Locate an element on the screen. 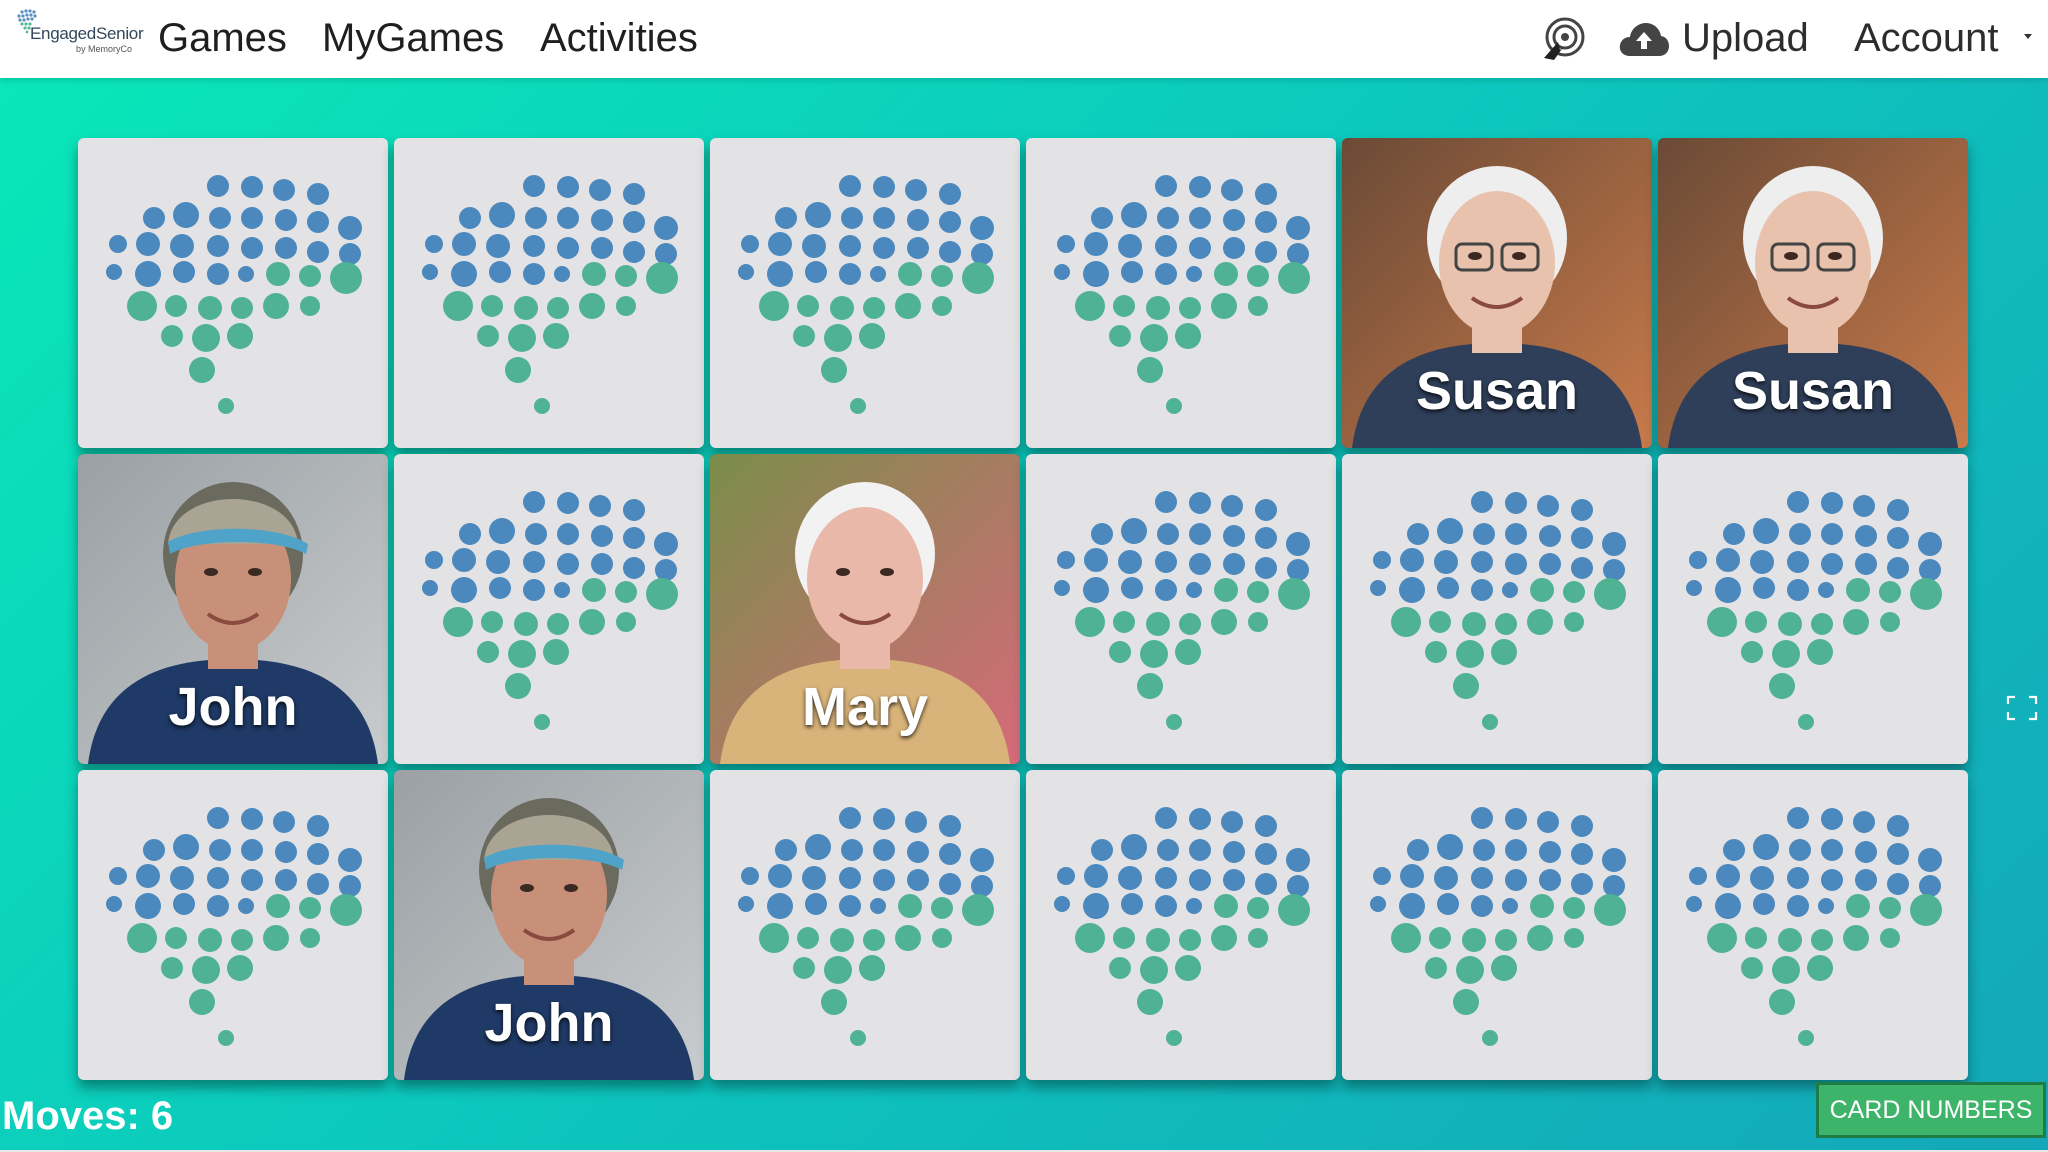 The width and height of the screenshot is (2048, 1152). cloud-upload-icon is located at coordinates (1644, 39).